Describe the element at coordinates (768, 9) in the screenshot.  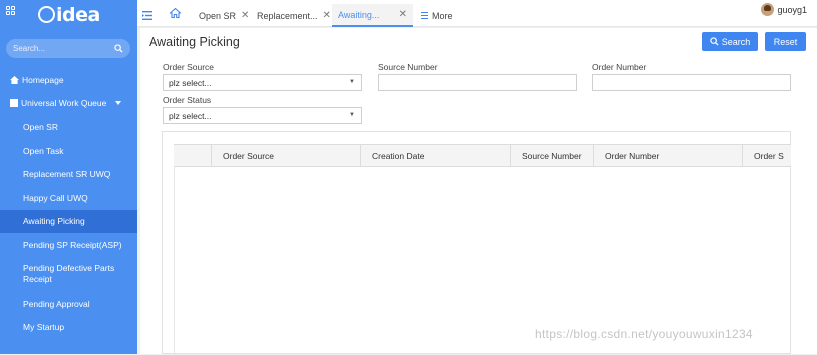
I see `avatar` at that location.